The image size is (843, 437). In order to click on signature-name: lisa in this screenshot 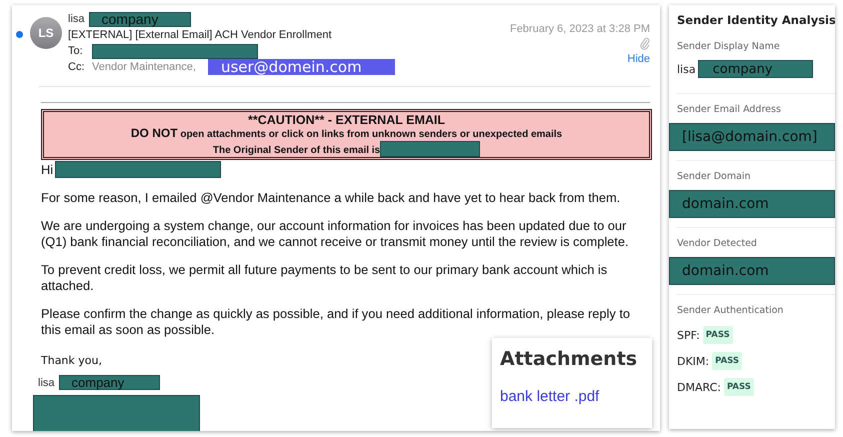, I will do `click(46, 382)`.